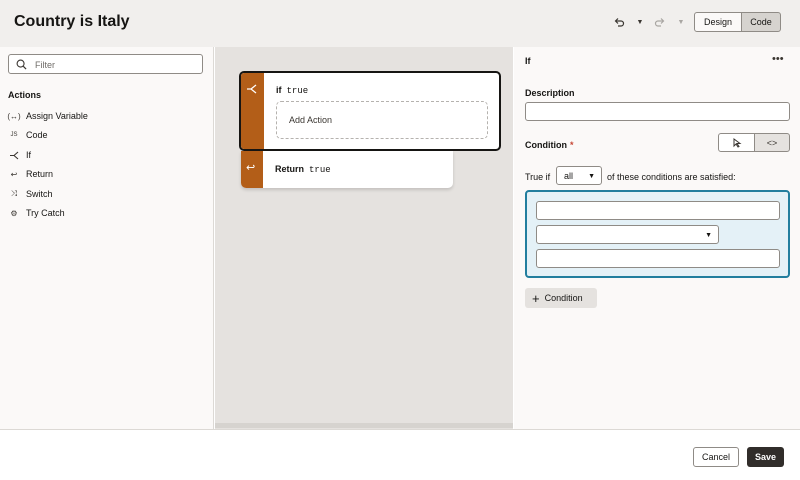 The image size is (800, 480). Describe the element at coordinates (400, 454) in the screenshot. I see `footer: Cancel Save` at that location.